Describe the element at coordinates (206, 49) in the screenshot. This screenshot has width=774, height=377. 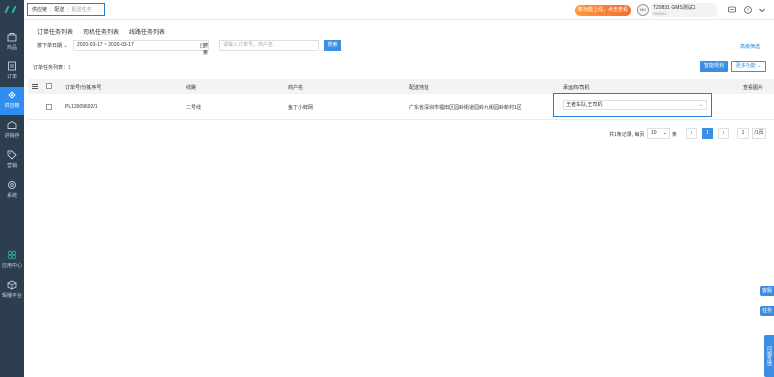
I see `search-label: 搜索` at that location.